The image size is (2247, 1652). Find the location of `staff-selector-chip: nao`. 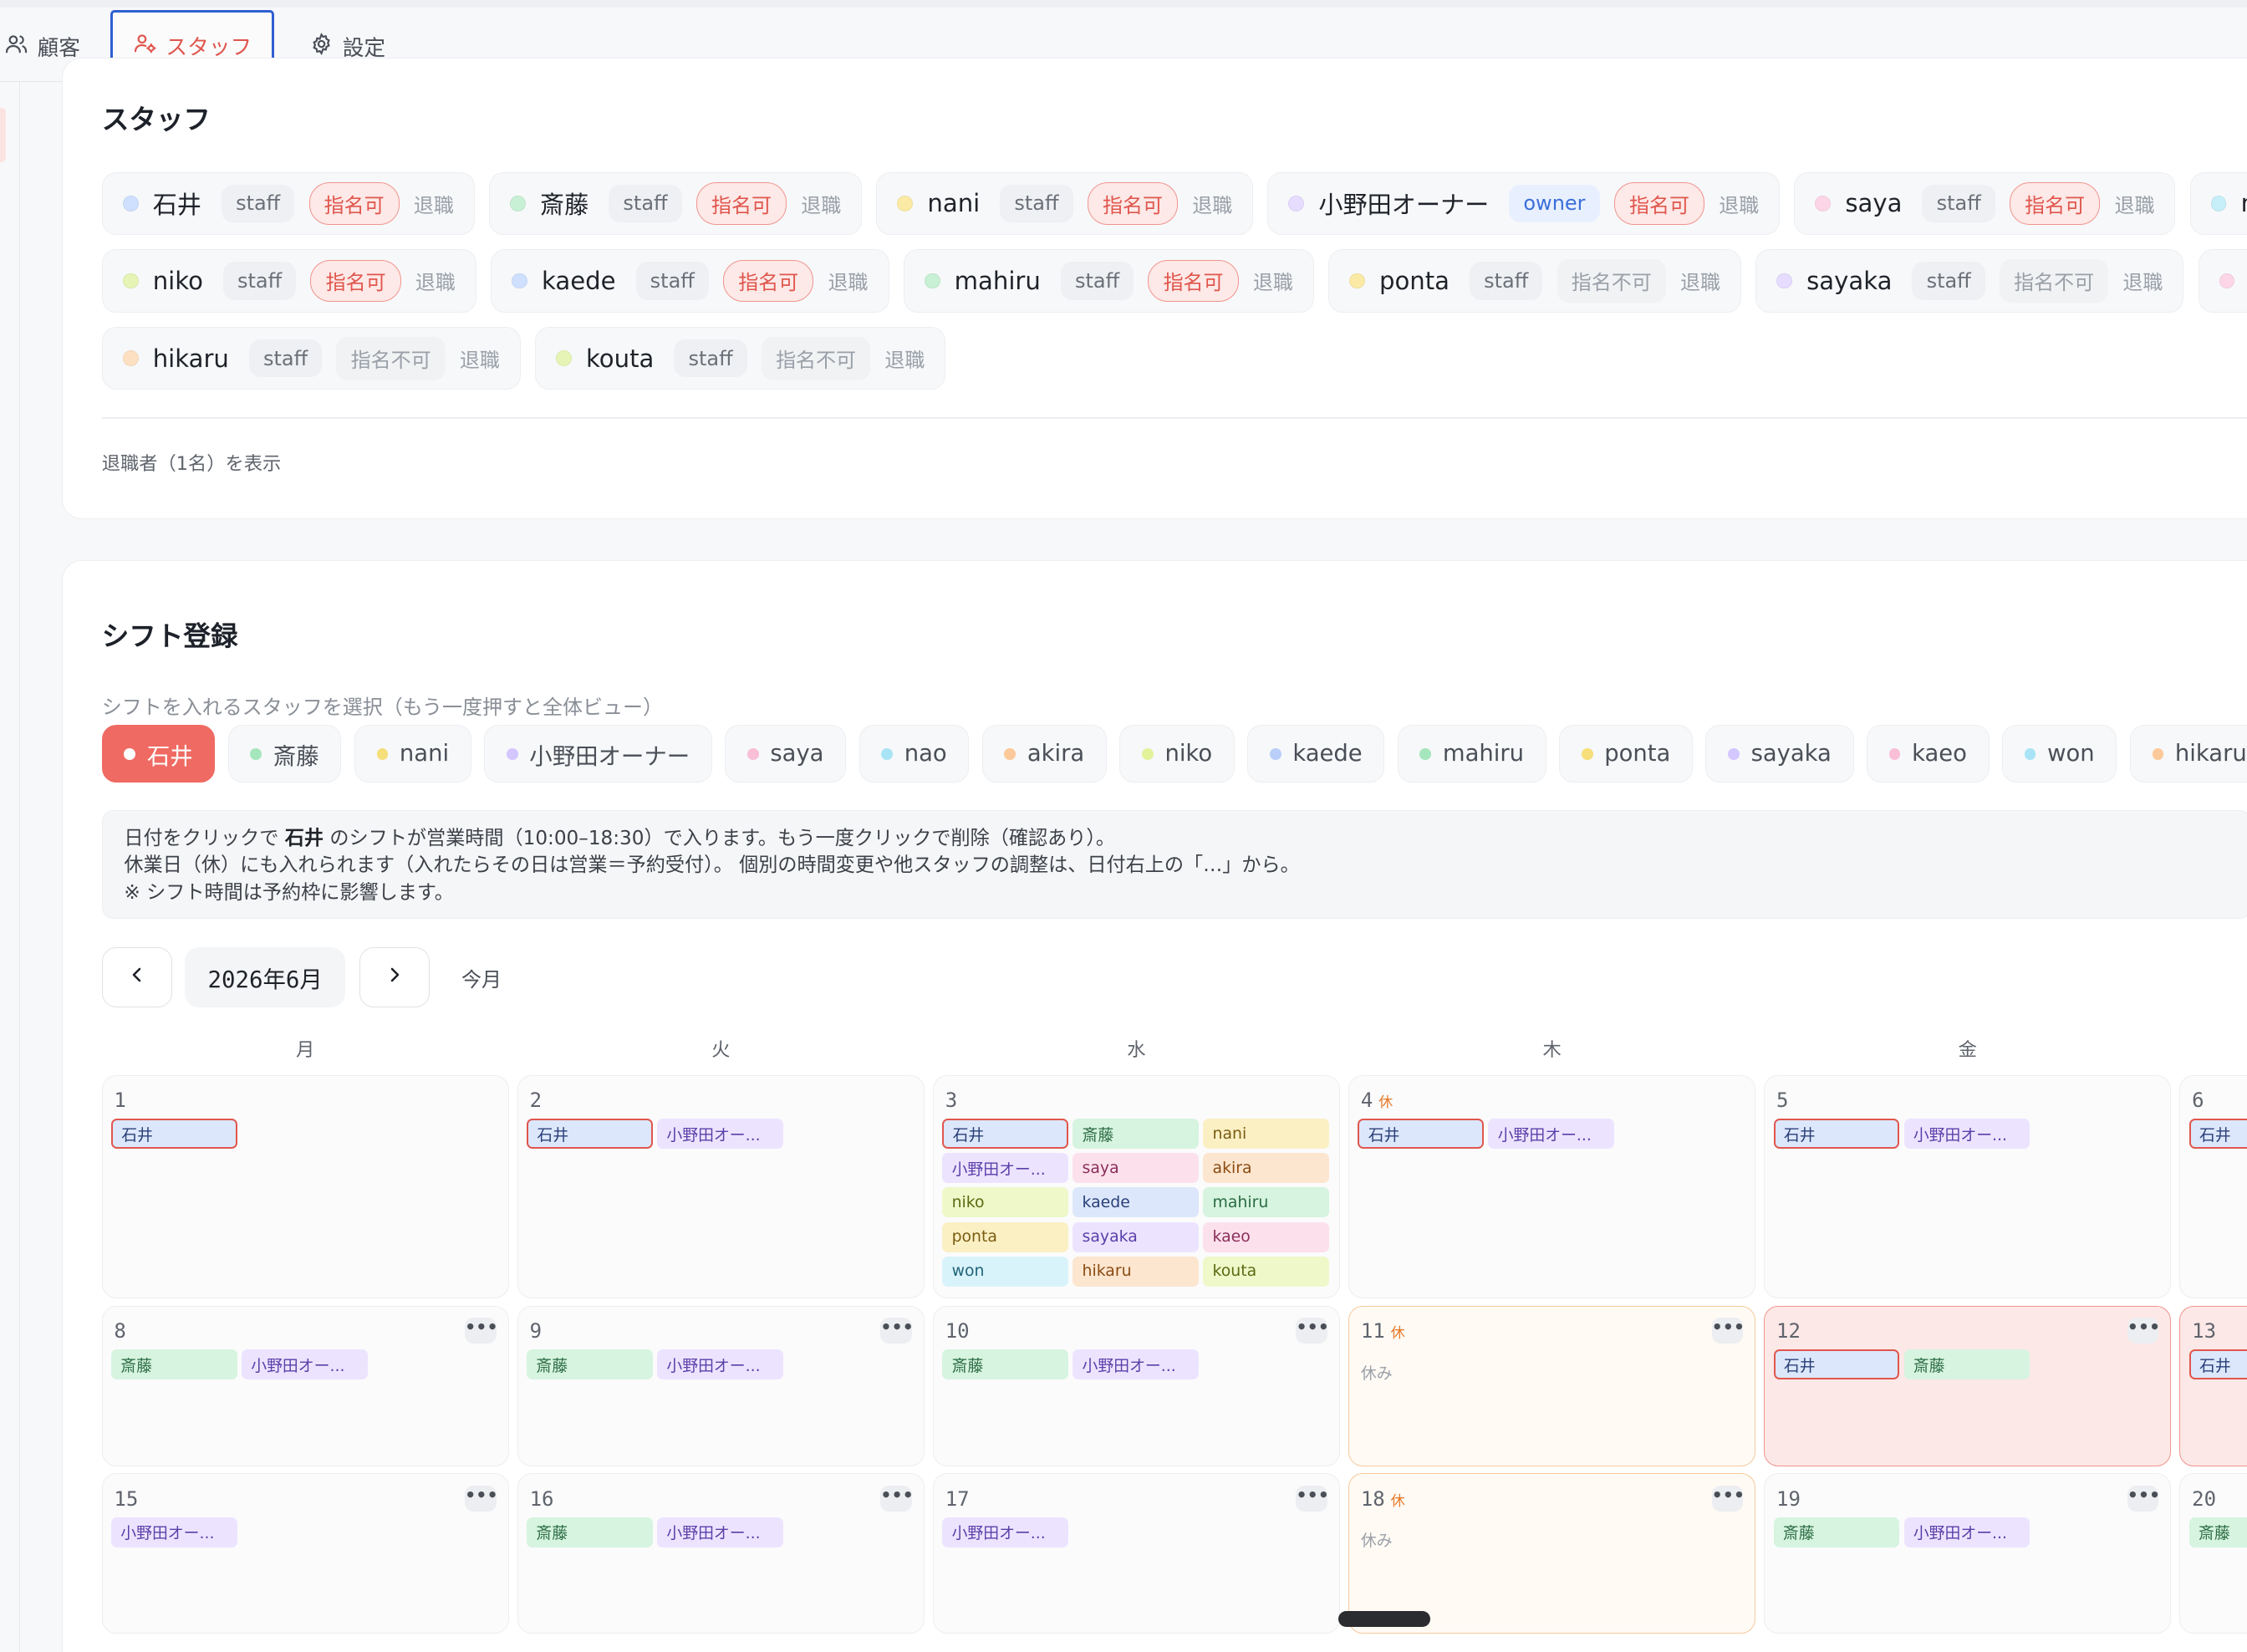

staff-selector-chip: nao is located at coordinates (914, 754).